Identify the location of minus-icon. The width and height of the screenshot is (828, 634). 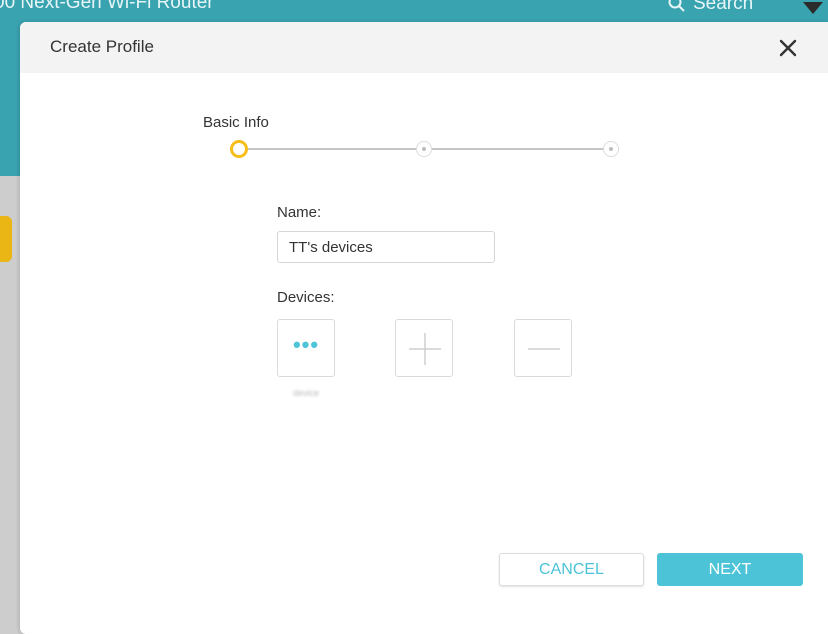
(544, 349).